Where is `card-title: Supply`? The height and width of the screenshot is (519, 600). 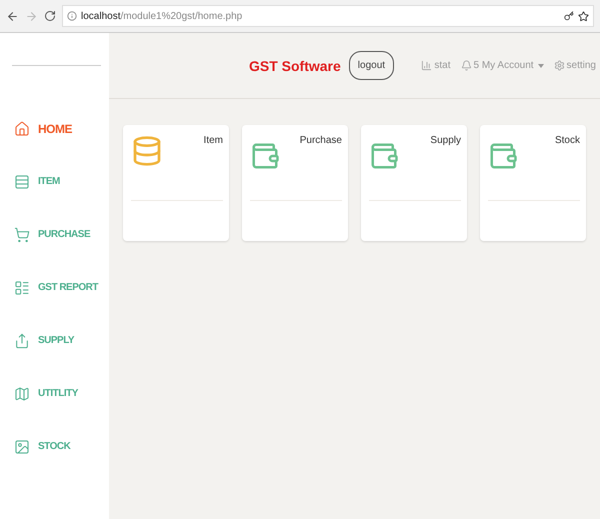 card-title: Supply is located at coordinates (445, 141).